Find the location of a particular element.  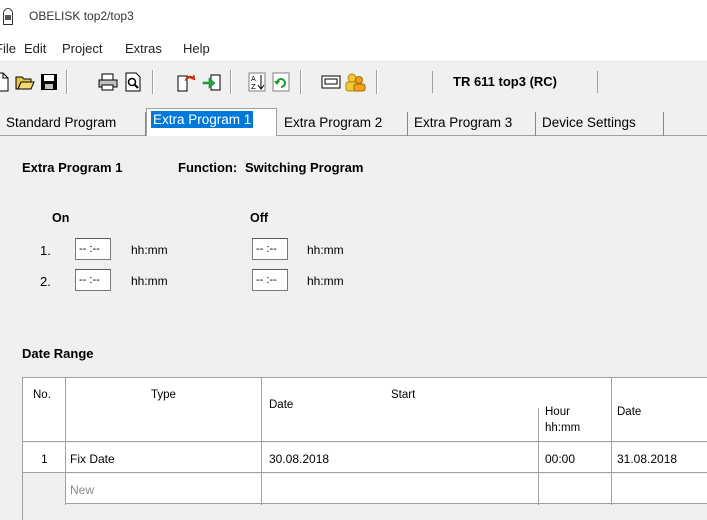

cell-type: Fix Date is located at coordinates (92, 459).